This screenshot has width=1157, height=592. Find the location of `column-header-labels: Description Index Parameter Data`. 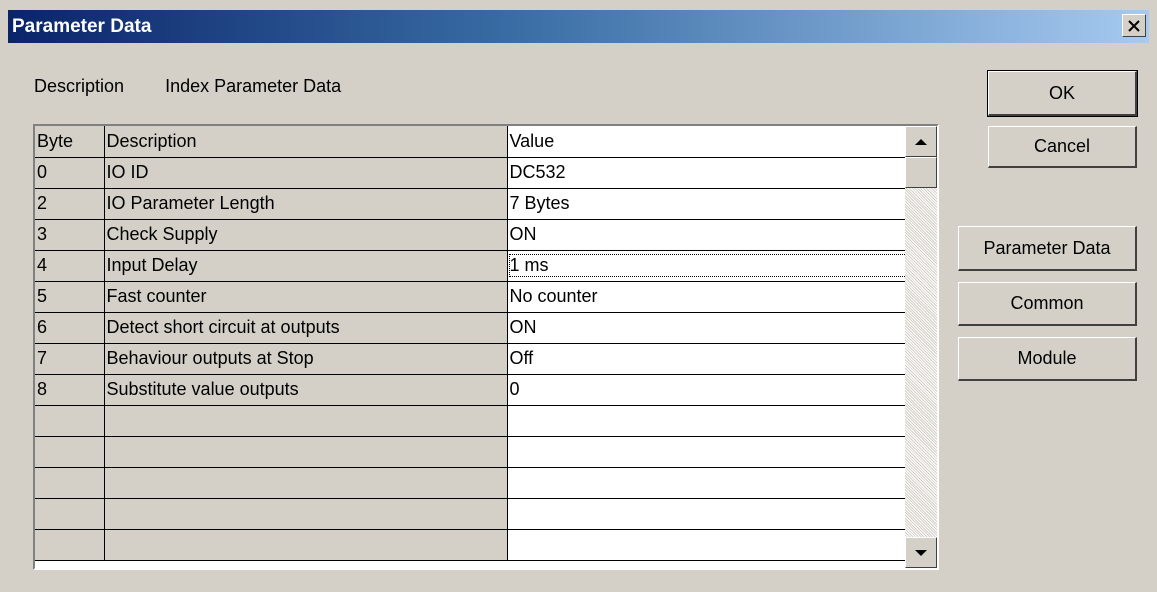

column-header-labels: Description Index Parameter Data is located at coordinates (205, 86).